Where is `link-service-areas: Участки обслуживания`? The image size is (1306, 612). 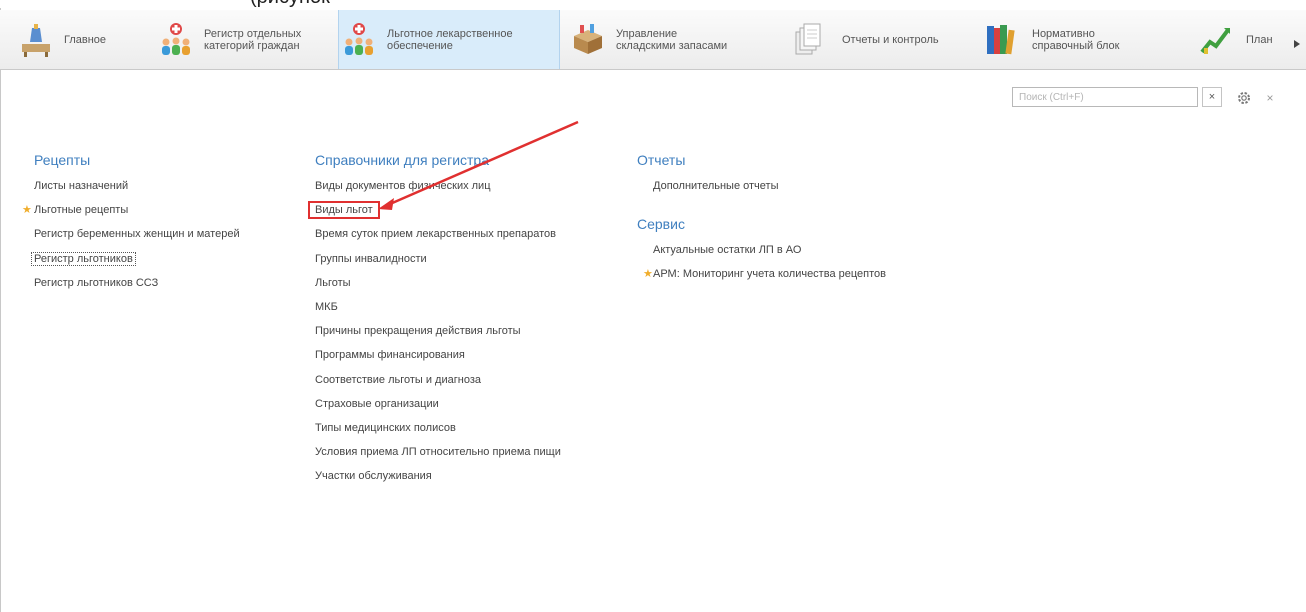
link-service-areas: Участки обслуживания is located at coordinates (438, 476).